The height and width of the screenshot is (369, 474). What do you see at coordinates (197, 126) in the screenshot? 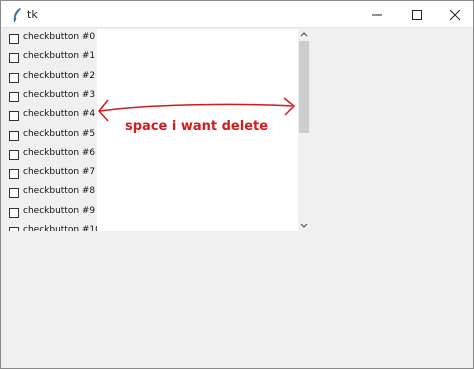
I see `annotation-text: space i want delete` at bounding box center [197, 126].